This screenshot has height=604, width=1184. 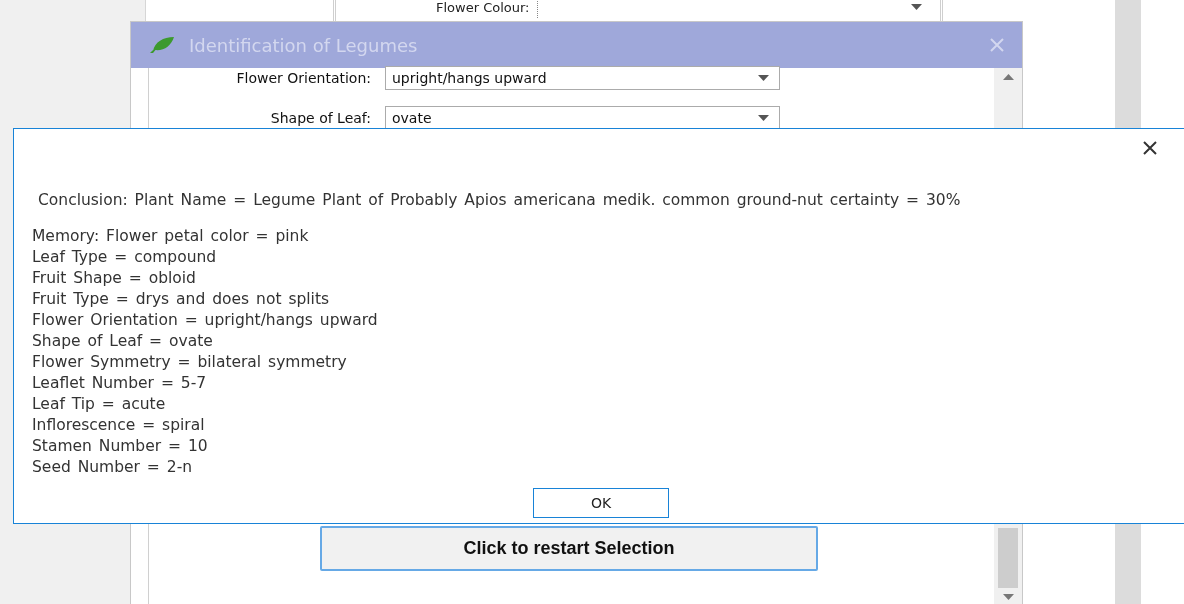 I want to click on conclusion-text: Conclusion: Plant Name = Legume Plant of Probably Apios americana medik. common ground-nut certainty = 30%, so click(x=500, y=200).